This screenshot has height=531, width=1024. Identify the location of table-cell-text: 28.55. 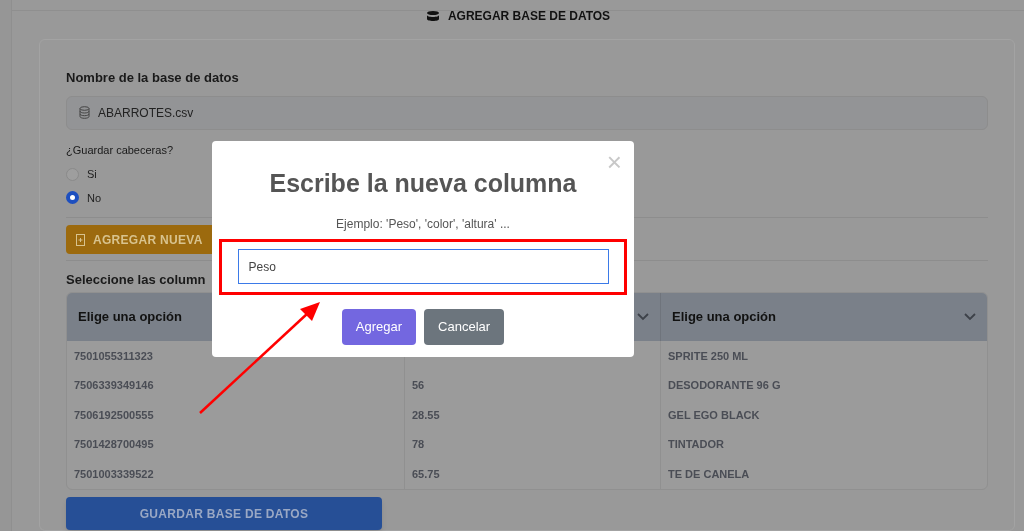
(426, 415).